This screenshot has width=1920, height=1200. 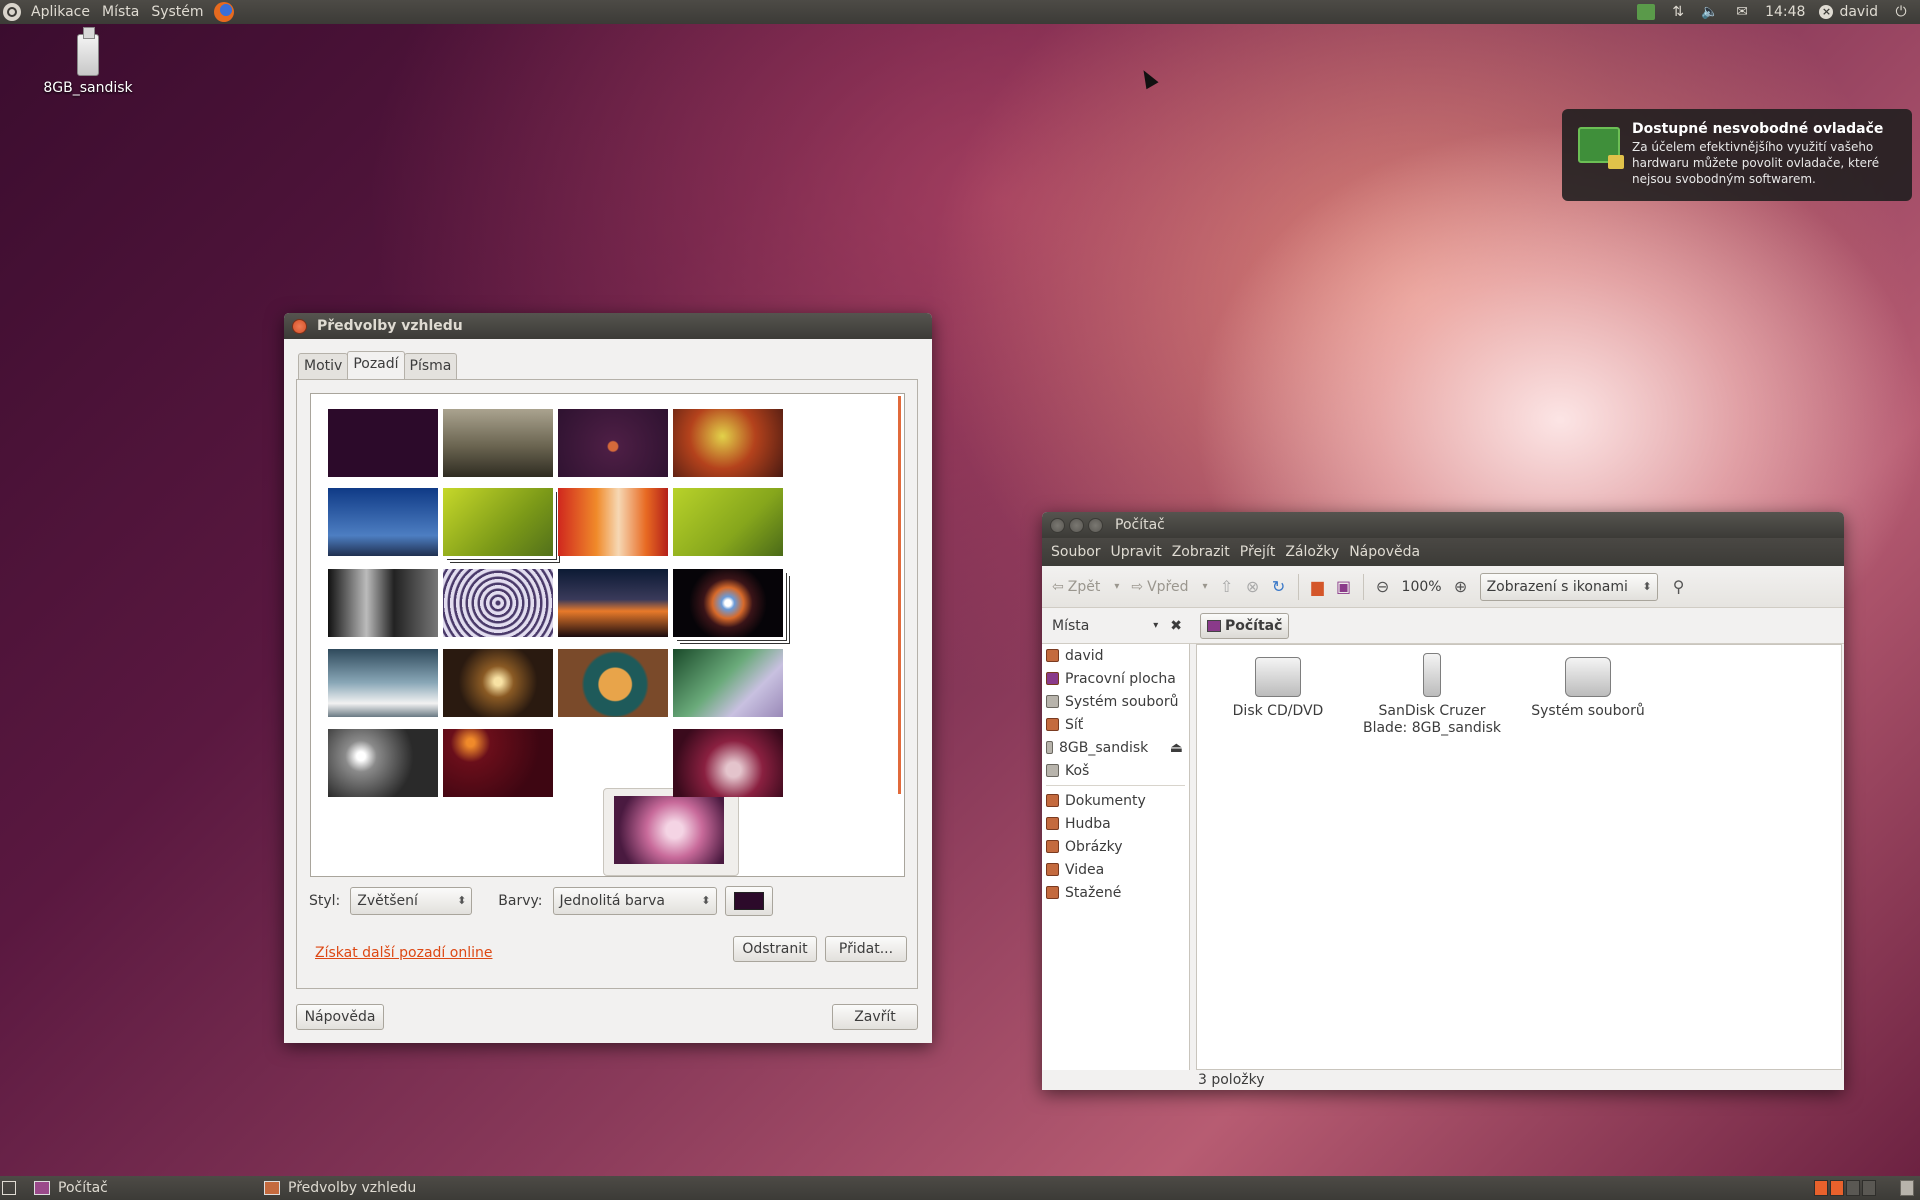 What do you see at coordinates (323, 366) in the screenshot?
I see `tab-theme: Motiv` at bounding box center [323, 366].